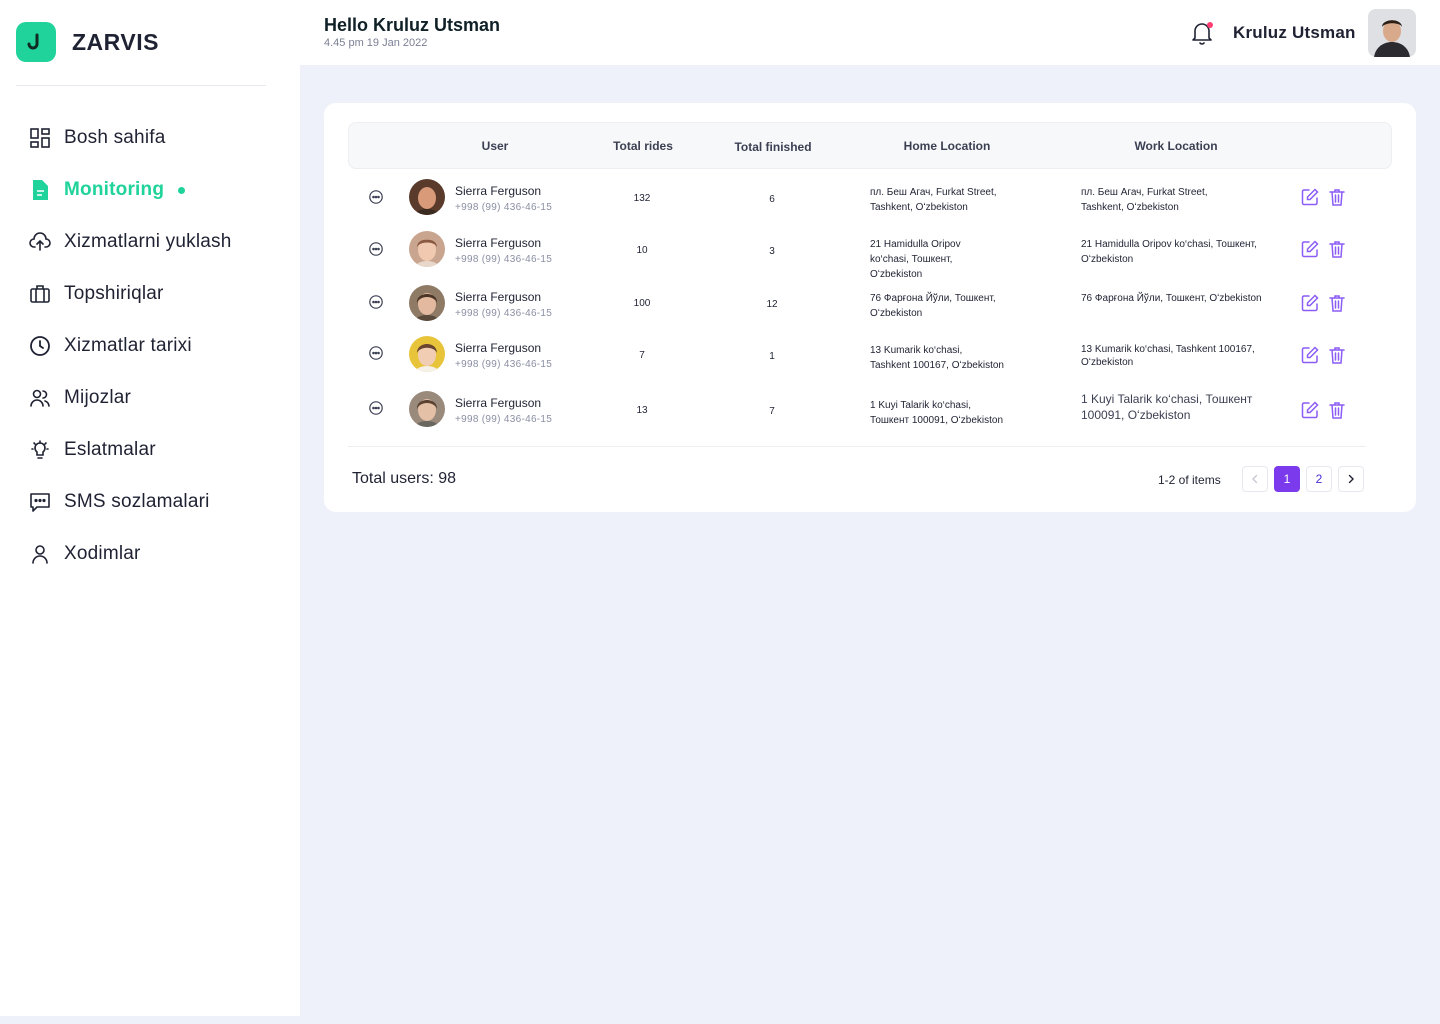 The width and height of the screenshot is (1440, 1024). Describe the element at coordinates (947, 146) in the screenshot. I see `column-header-home-location: Home Location` at that location.